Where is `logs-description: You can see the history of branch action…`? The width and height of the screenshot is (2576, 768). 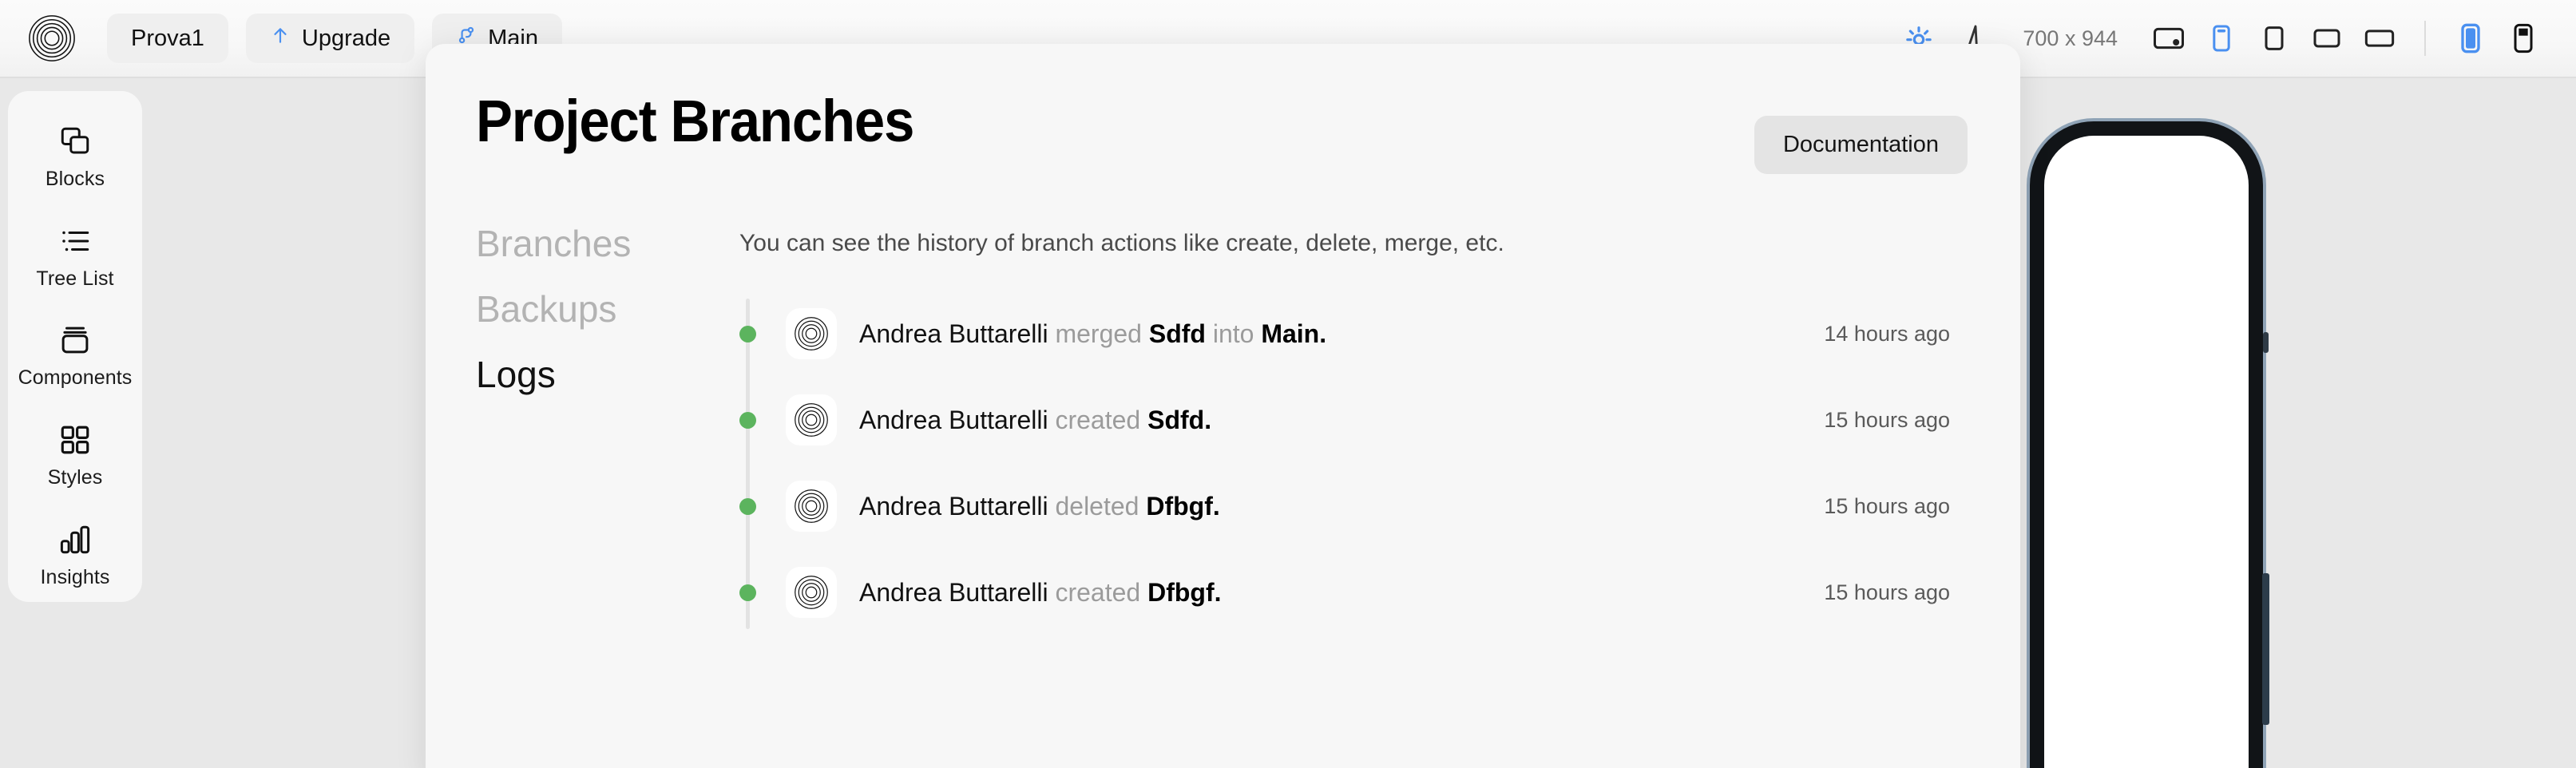 logs-description: You can see the history of branch action… is located at coordinates (1121, 243).